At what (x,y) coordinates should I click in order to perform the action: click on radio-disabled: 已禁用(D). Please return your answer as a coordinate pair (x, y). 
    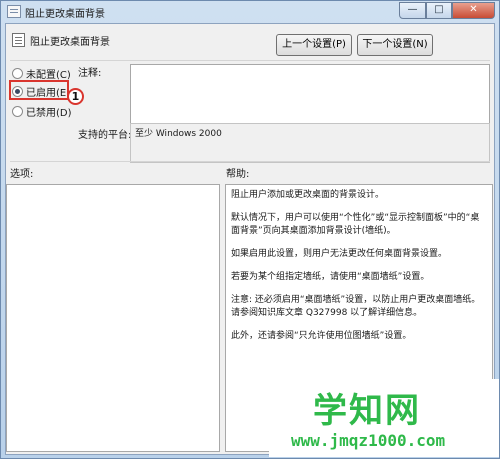
    Looking at the image, I should click on (42, 111).